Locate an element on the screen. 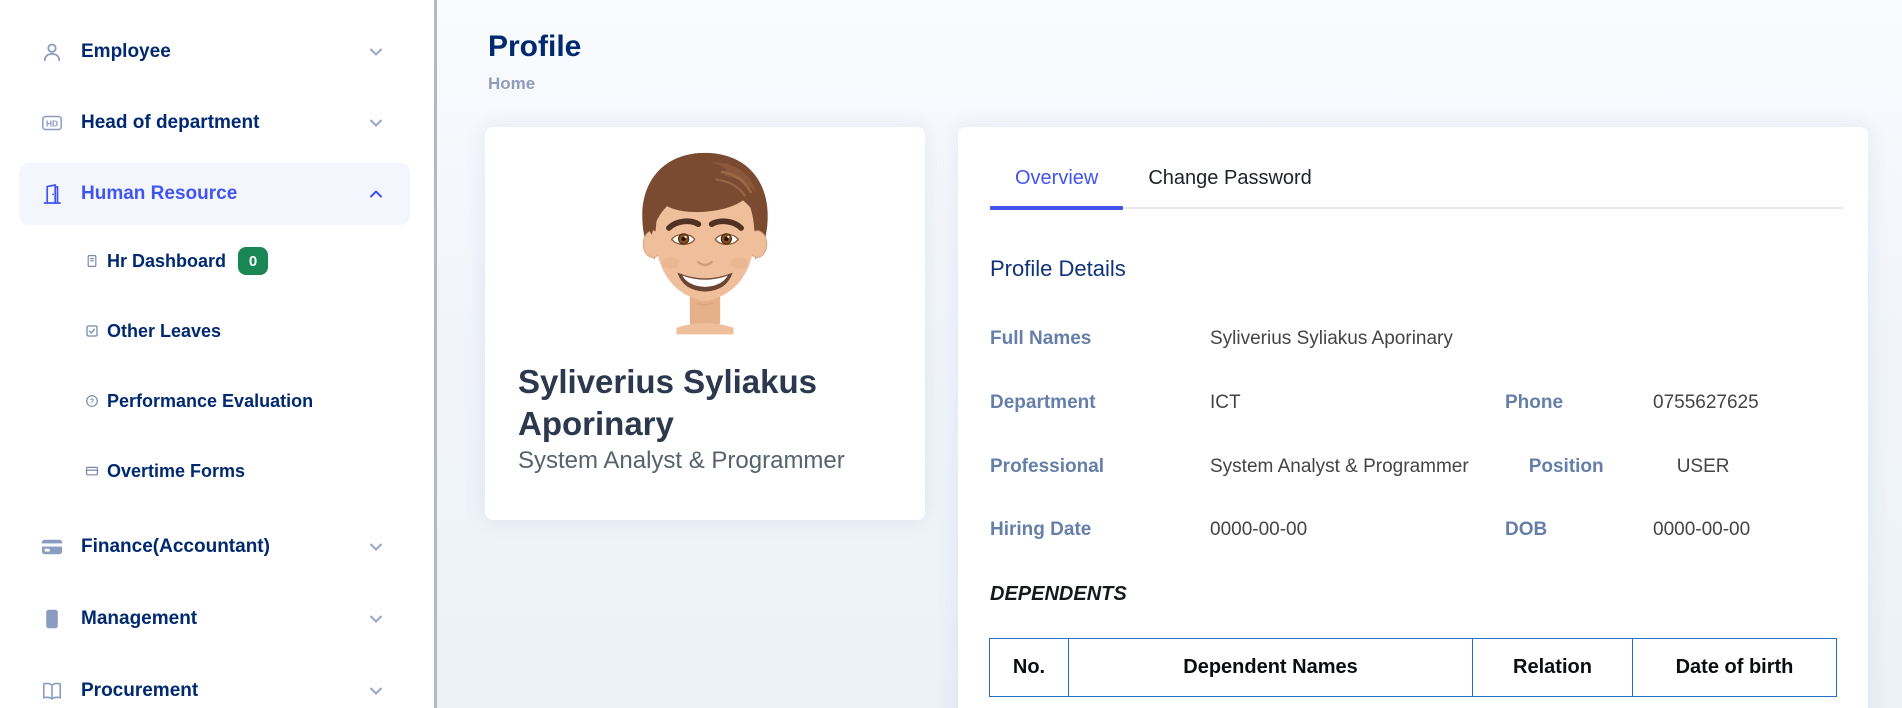 This screenshot has height=708, width=1902. detail-label: Phone is located at coordinates (1534, 402).